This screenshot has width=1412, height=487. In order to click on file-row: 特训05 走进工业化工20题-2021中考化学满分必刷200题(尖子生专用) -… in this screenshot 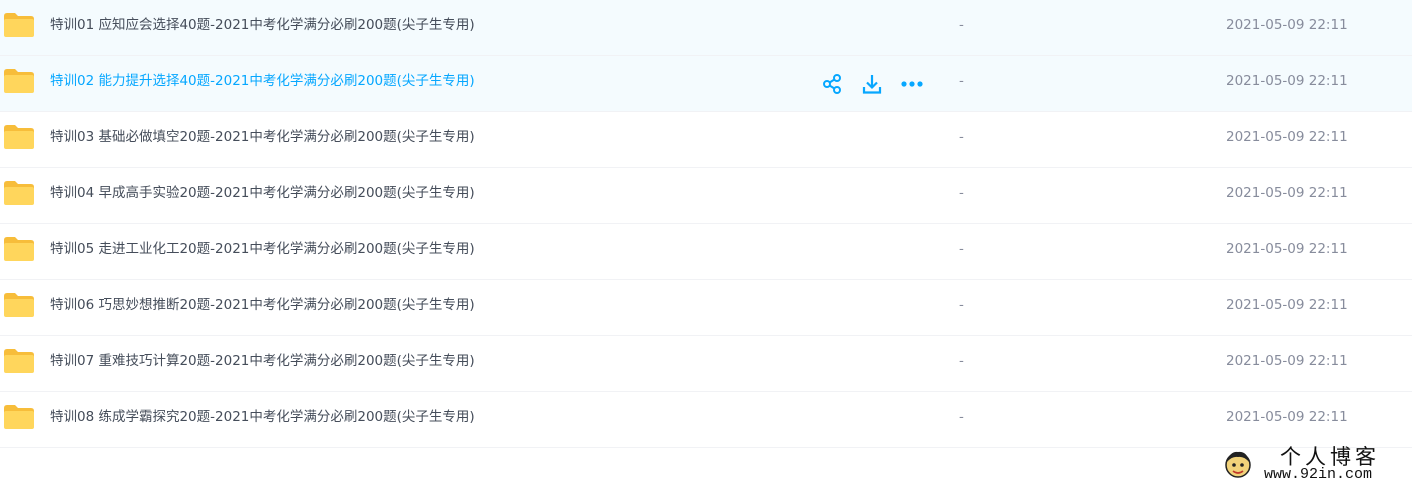, I will do `click(706, 252)`.